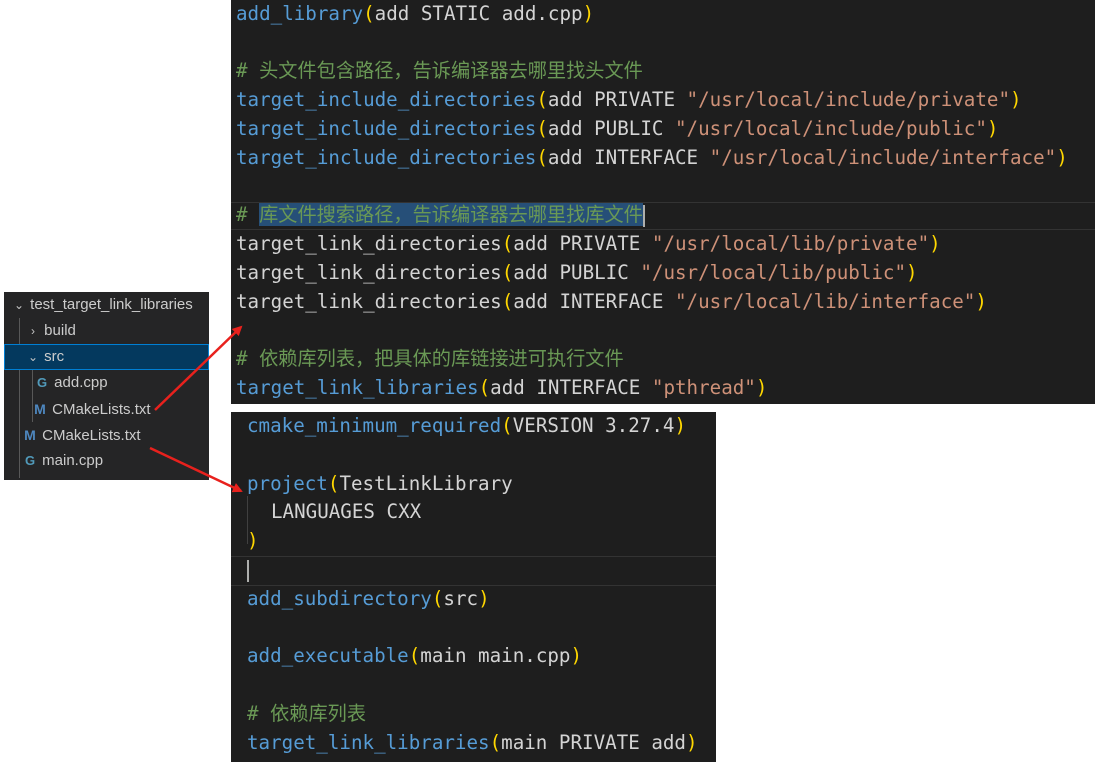 This screenshot has height=768, width=1098. Describe the element at coordinates (54, 356) in the screenshot. I see `tree-item-label: src` at that location.